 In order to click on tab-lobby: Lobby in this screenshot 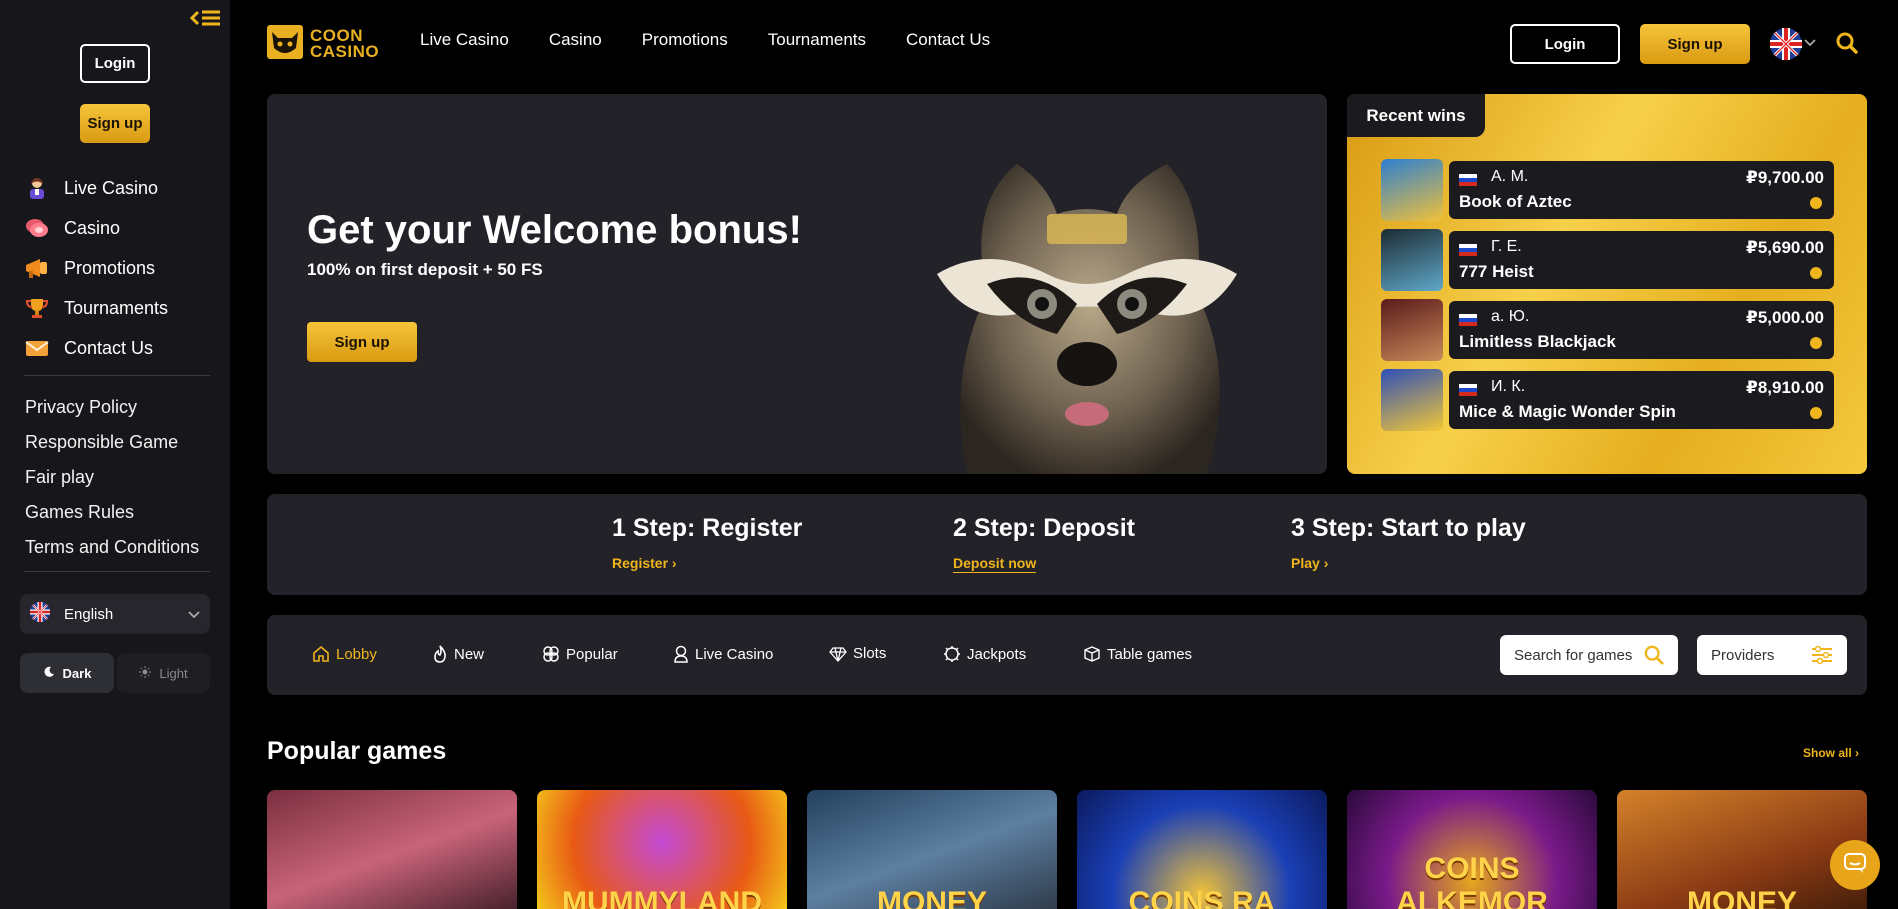, I will do `click(344, 654)`.